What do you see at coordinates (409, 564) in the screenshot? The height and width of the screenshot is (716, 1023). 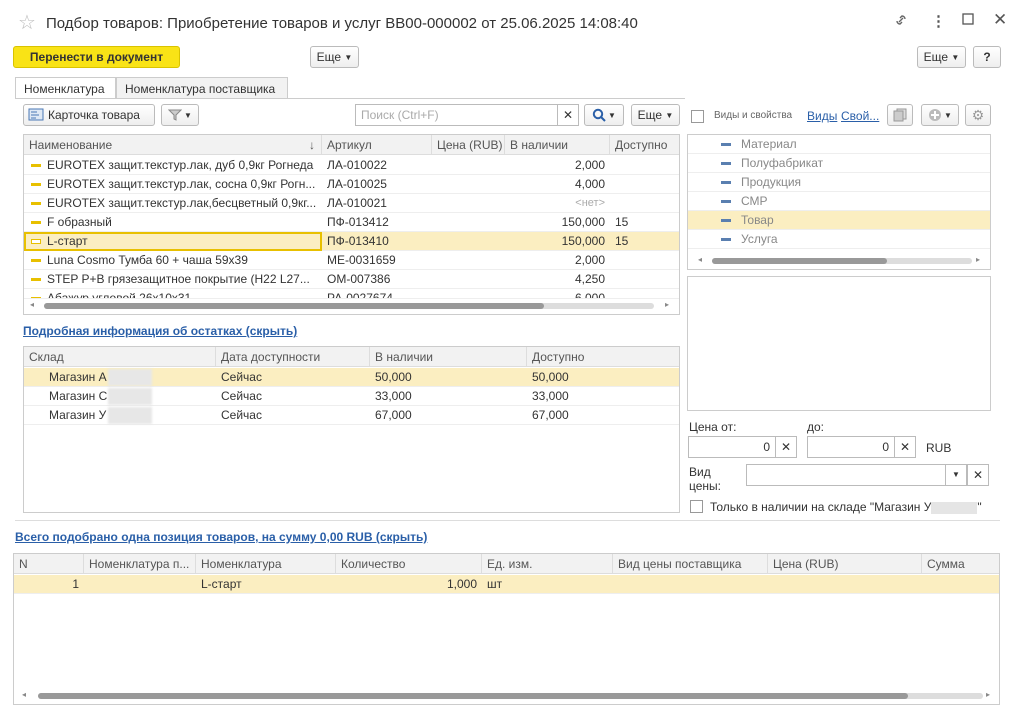 I see `col-header-qty: Количество` at bounding box center [409, 564].